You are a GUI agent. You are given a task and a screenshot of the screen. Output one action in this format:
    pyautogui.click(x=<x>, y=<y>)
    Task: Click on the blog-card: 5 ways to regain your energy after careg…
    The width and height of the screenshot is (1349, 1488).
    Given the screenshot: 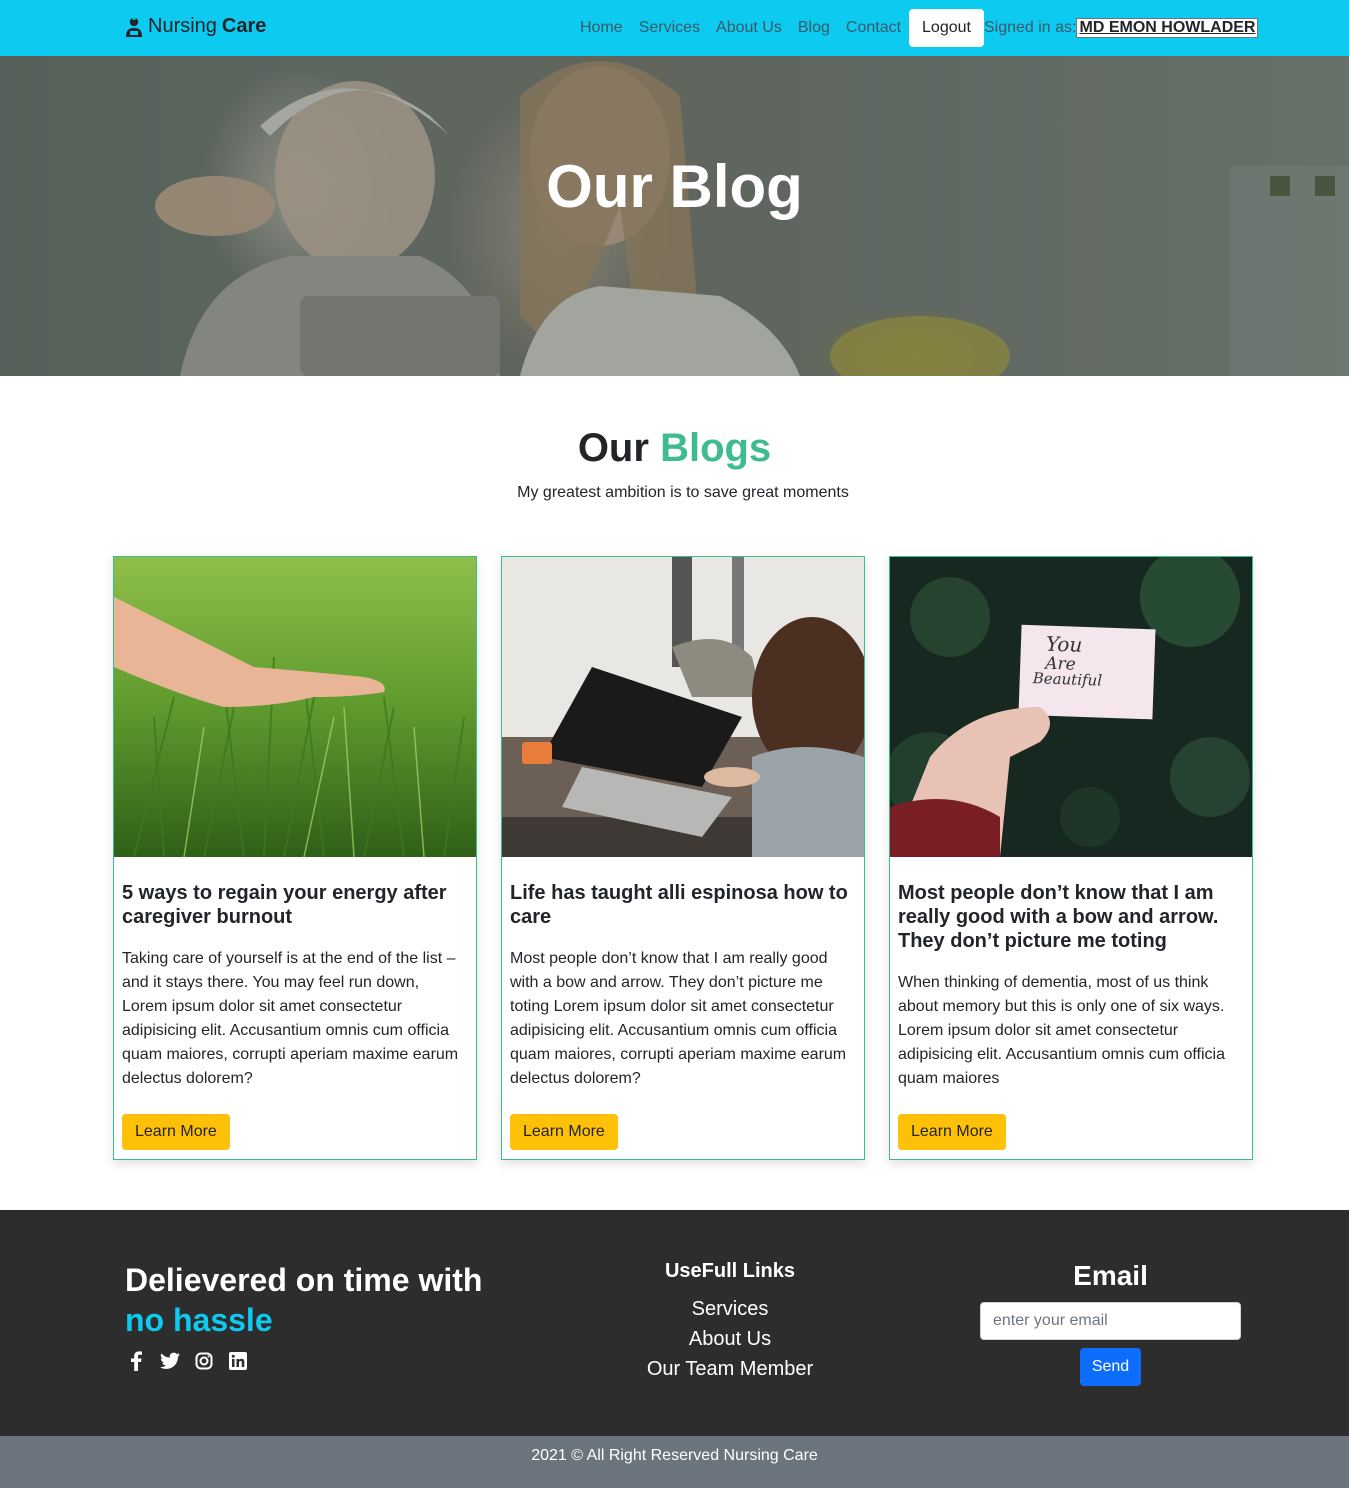 What is the action you would take?
    pyautogui.click(x=295, y=858)
    